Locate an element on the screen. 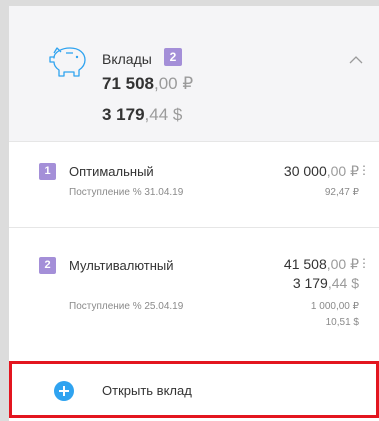 The height and width of the screenshot is (421, 379). total-usd-amount: 3 179,44 $ is located at coordinates (142, 115).